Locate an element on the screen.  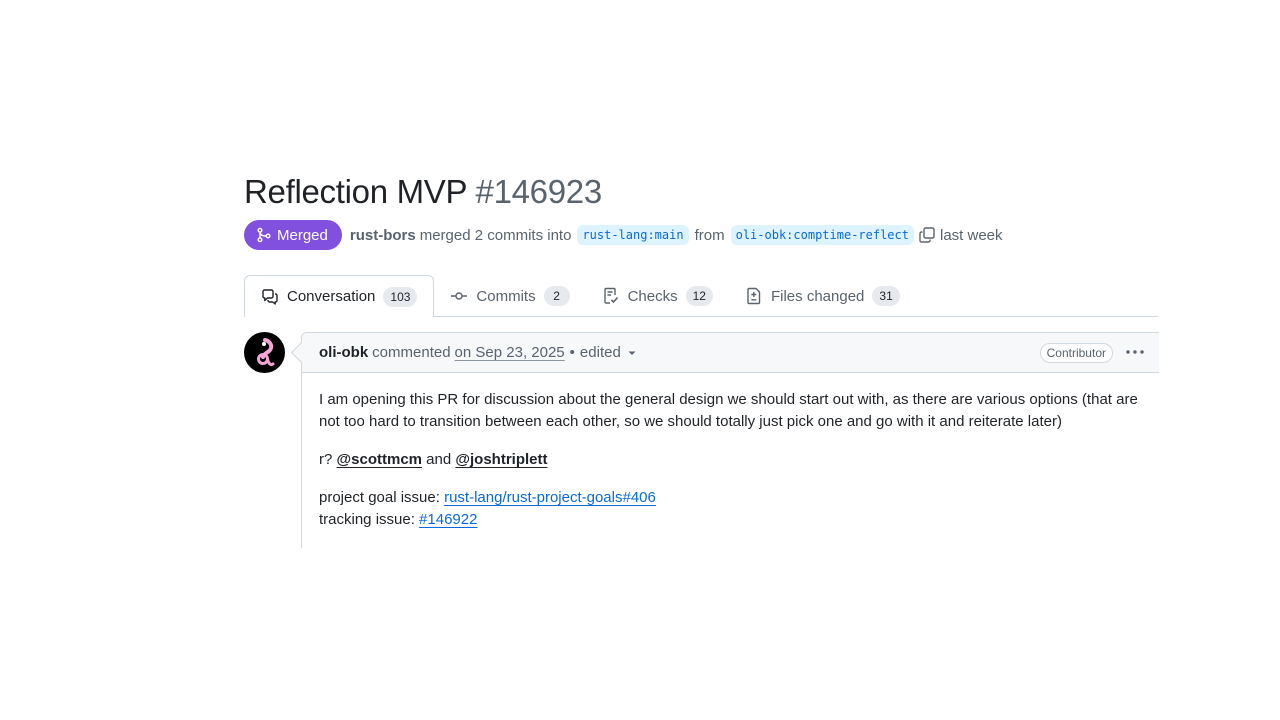
base-branch-label: rust-lang:main is located at coordinates (633, 235).